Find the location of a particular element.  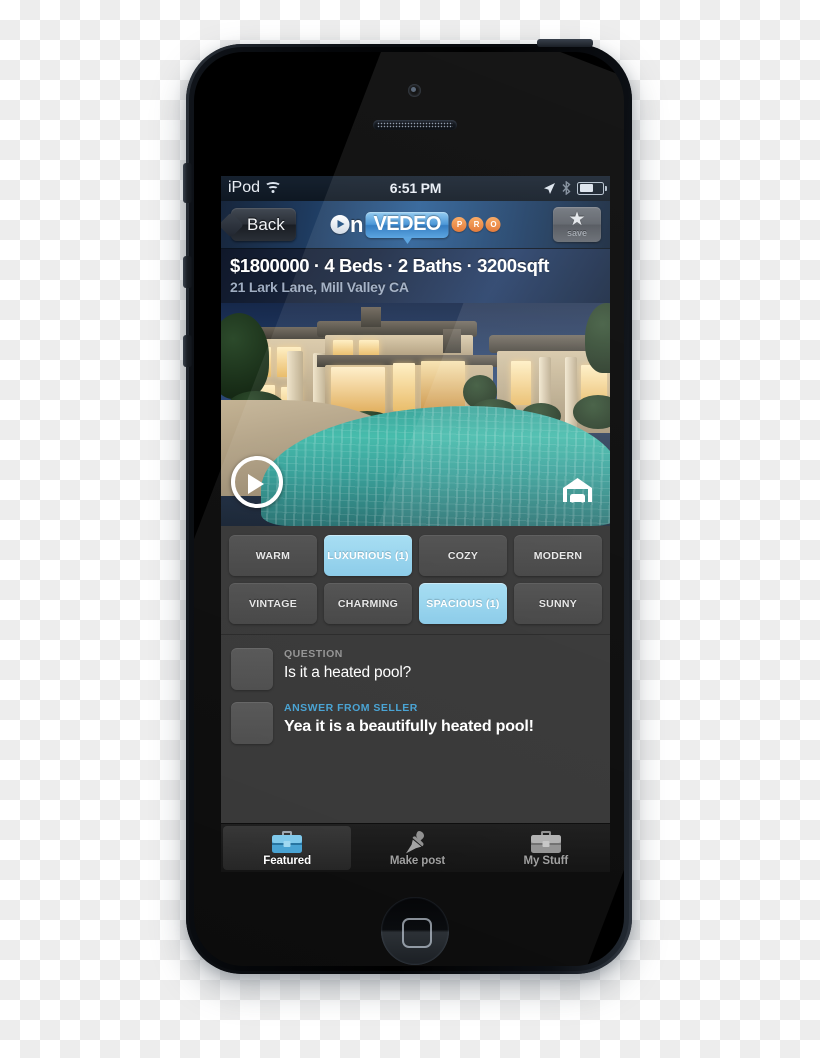

question-row: QUESTION Is it a heated pool? is located at coordinates (415, 670).